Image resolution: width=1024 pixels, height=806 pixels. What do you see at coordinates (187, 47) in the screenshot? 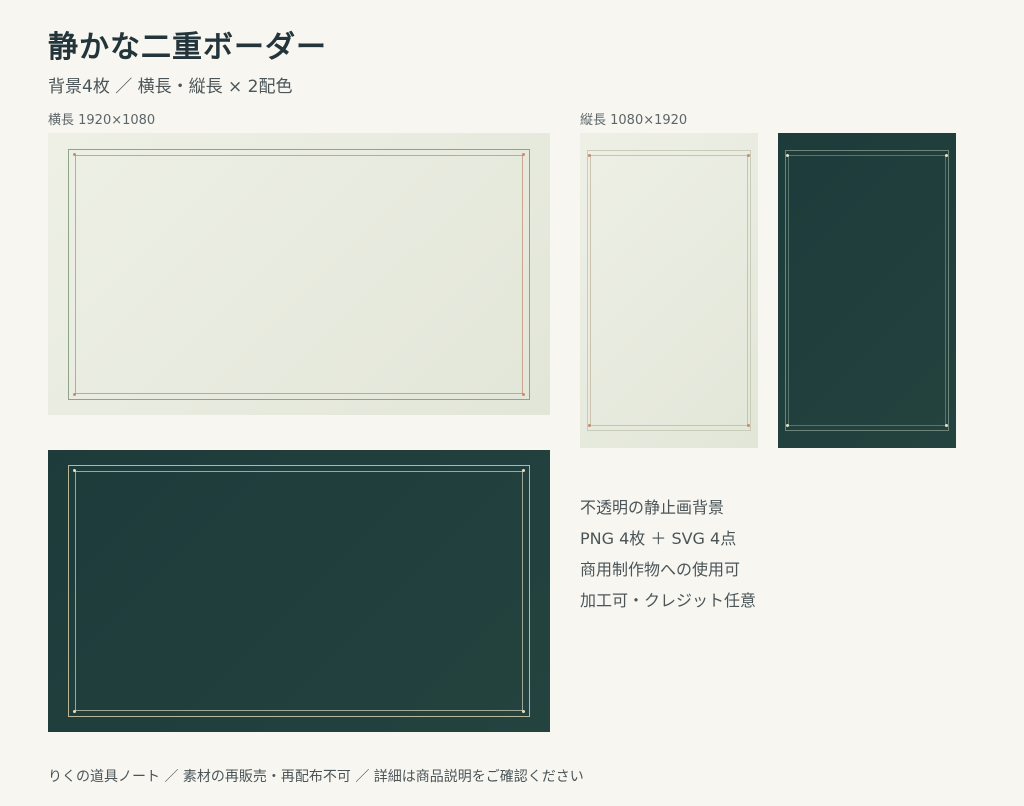
I see `page-title: 静かな二重ボーダー` at bounding box center [187, 47].